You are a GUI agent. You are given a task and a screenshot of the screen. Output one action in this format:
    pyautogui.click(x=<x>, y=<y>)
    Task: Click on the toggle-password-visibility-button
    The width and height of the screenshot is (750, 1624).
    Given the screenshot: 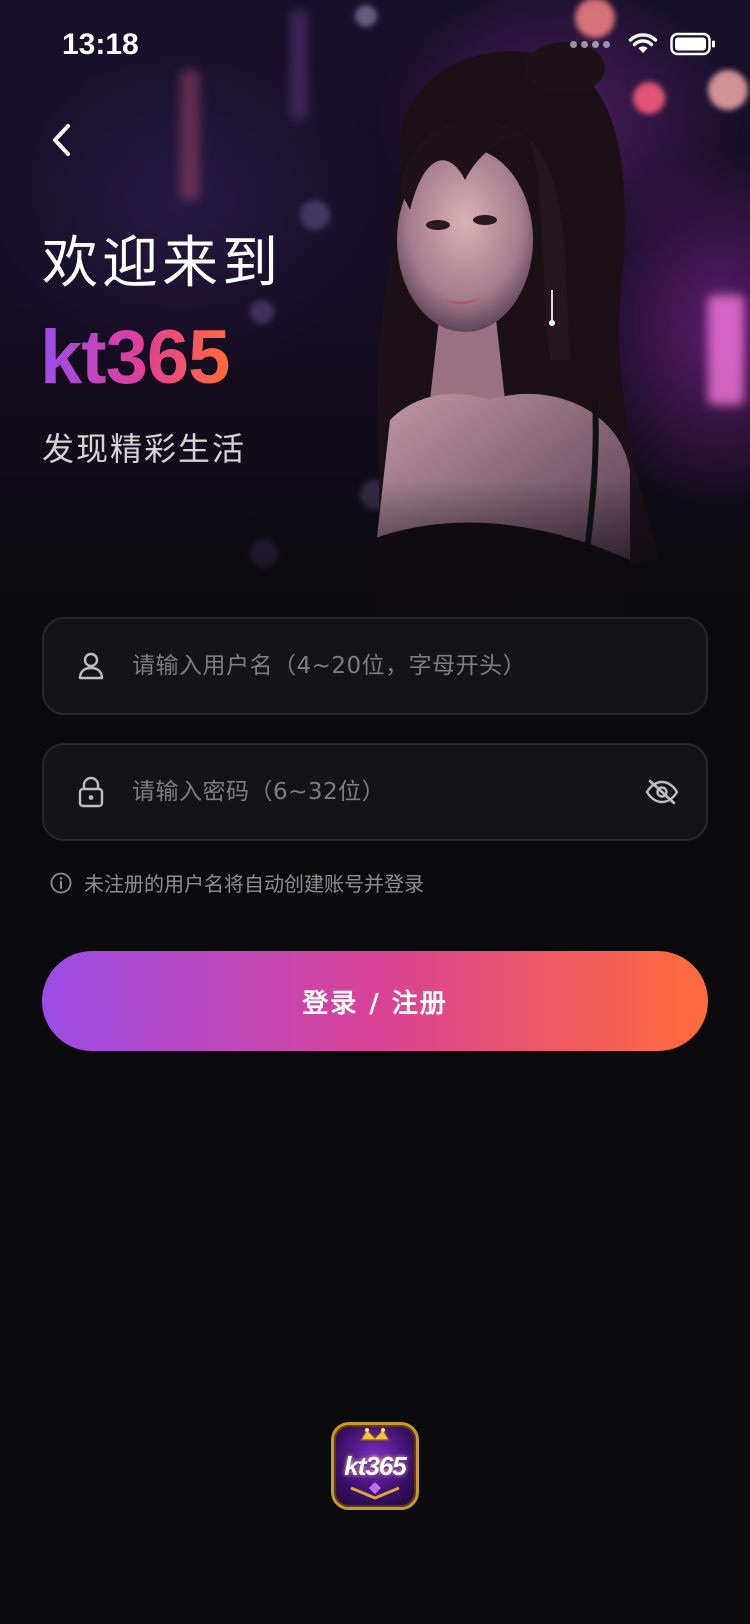 What is the action you would take?
    pyautogui.click(x=662, y=792)
    